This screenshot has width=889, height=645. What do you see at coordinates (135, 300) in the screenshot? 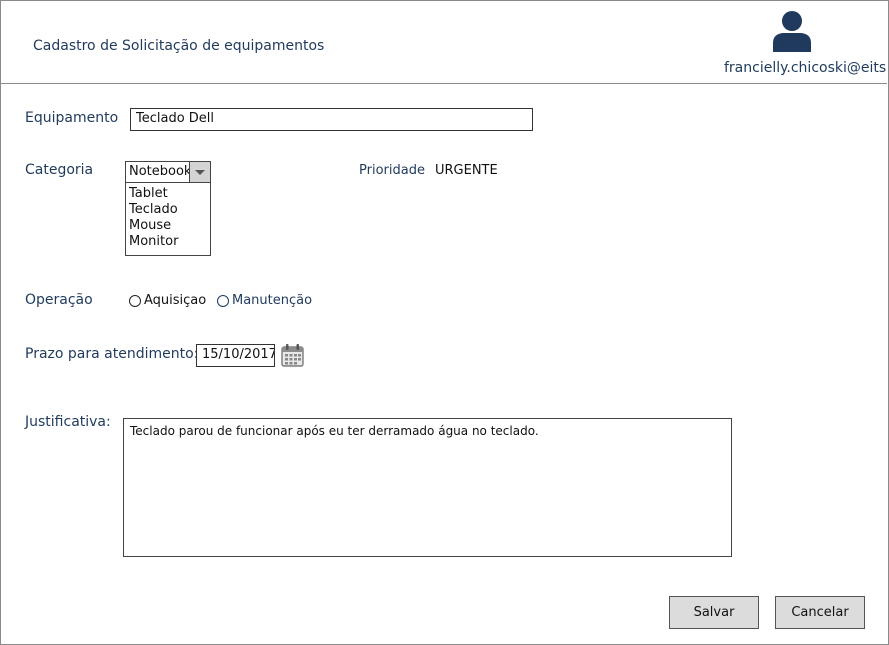
I see `radio-circle-aquisicao` at bounding box center [135, 300].